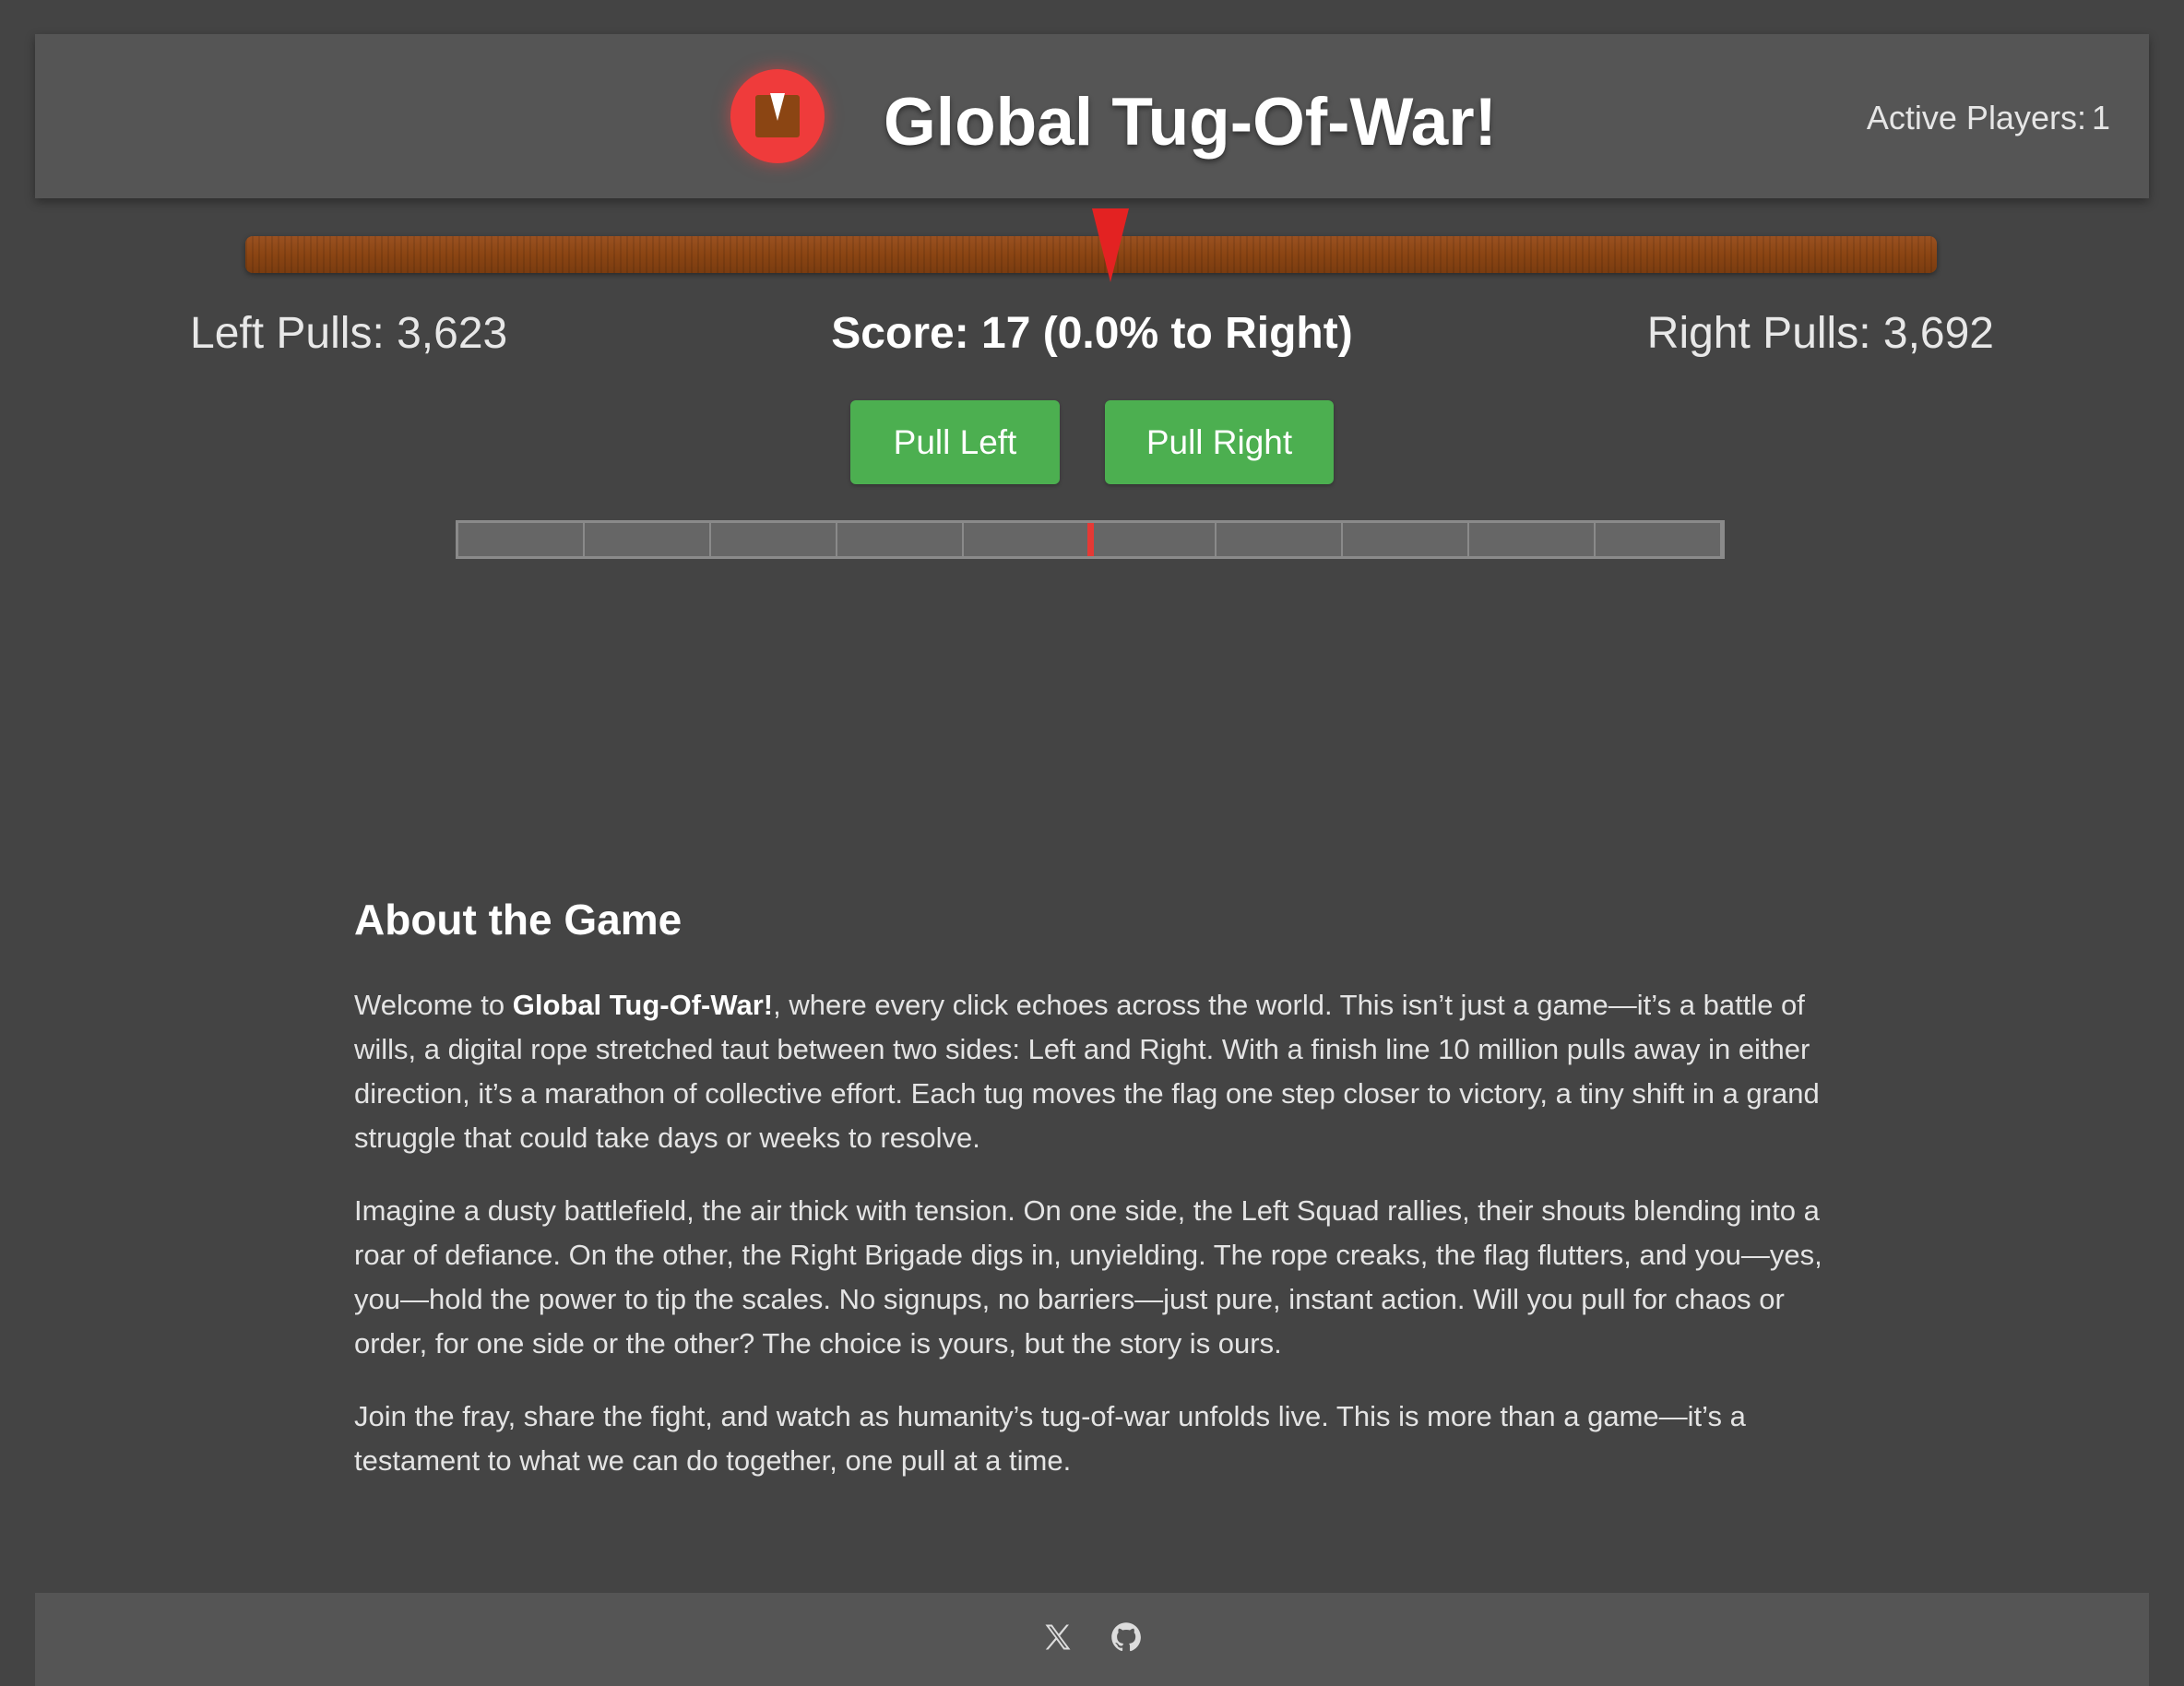 Image resolution: width=2184 pixels, height=1686 pixels. What do you see at coordinates (777, 107) in the screenshot?
I see `logo-pin` at bounding box center [777, 107].